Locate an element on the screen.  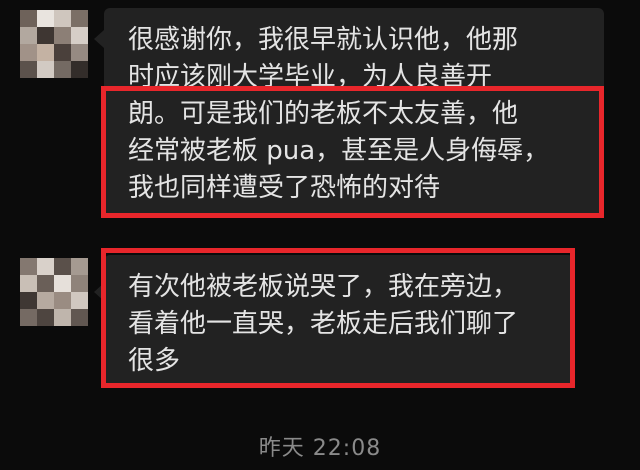
message-line: 我也同样遭受了恐怖的对待 is located at coordinates (284, 188).